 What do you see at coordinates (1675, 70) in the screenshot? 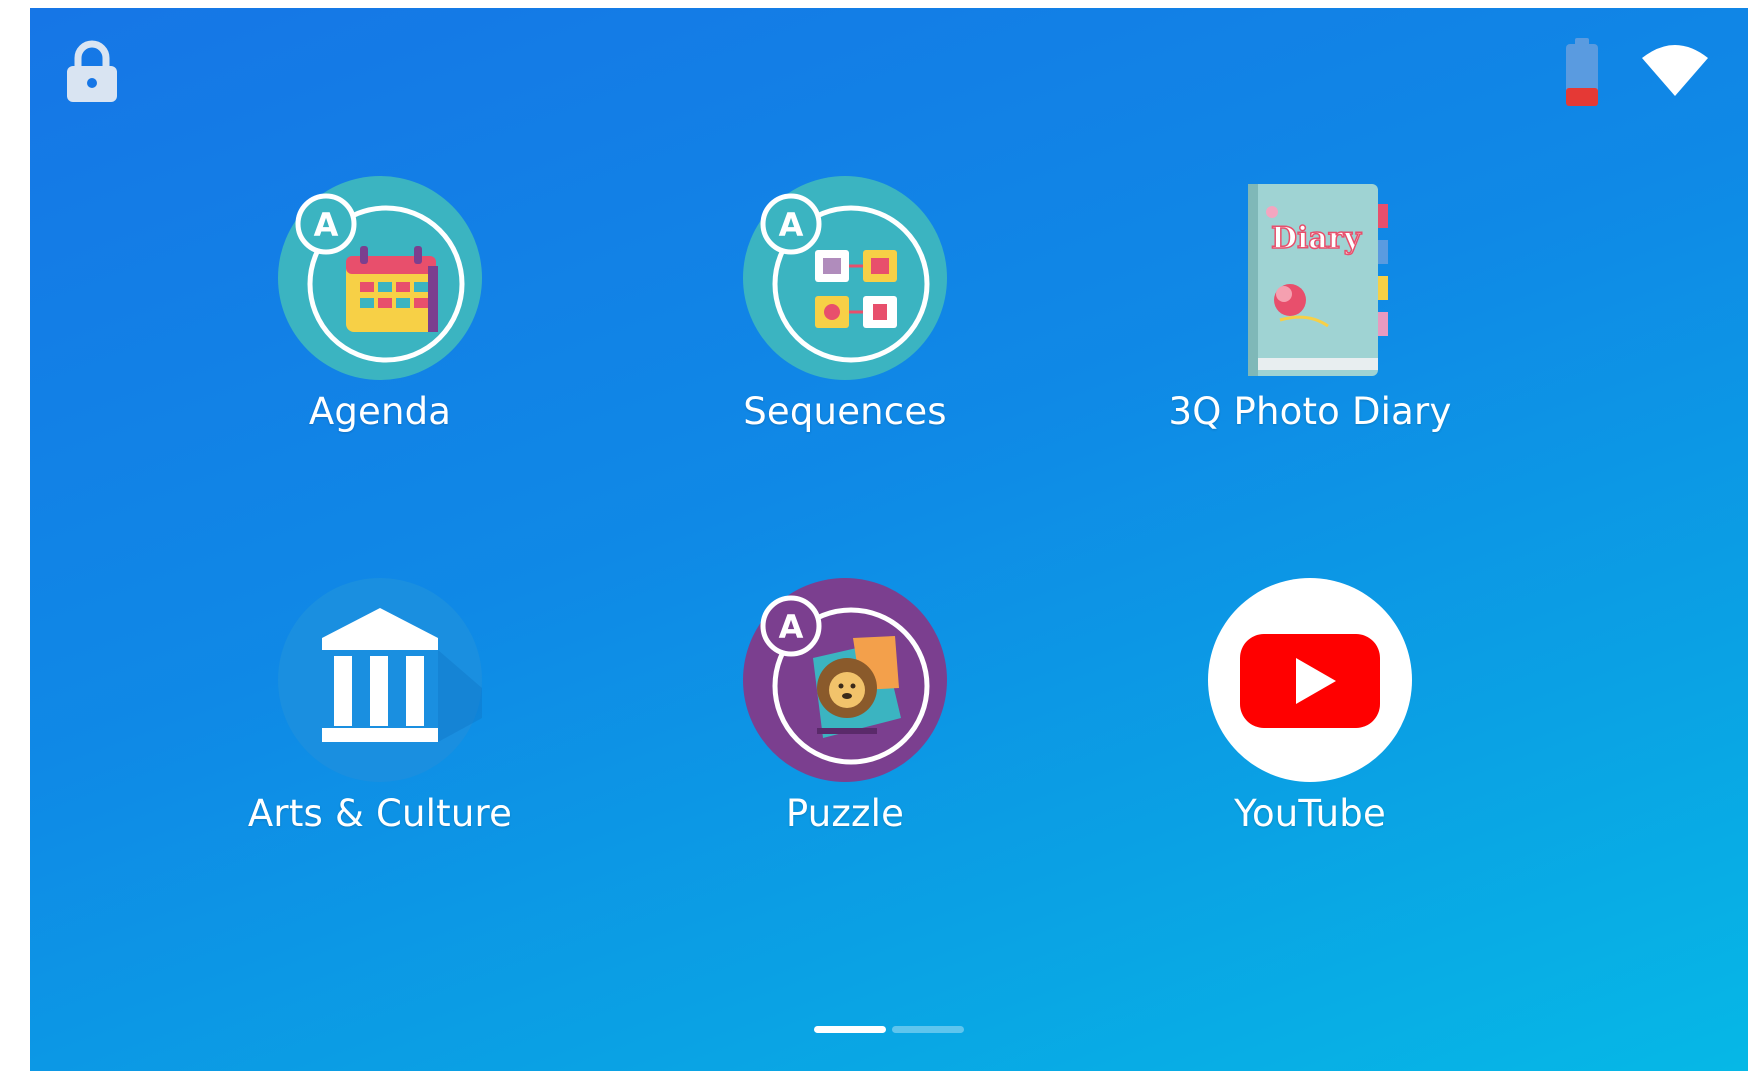
I see `wifi-icon` at bounding box center [1675, 70].